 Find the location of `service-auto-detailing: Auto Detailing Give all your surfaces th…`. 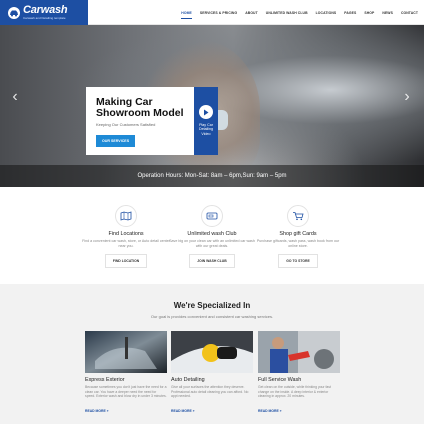

service-auto-detailing: Auto Detailing Give all your surfaces th… is located at coordinates (212, 374).